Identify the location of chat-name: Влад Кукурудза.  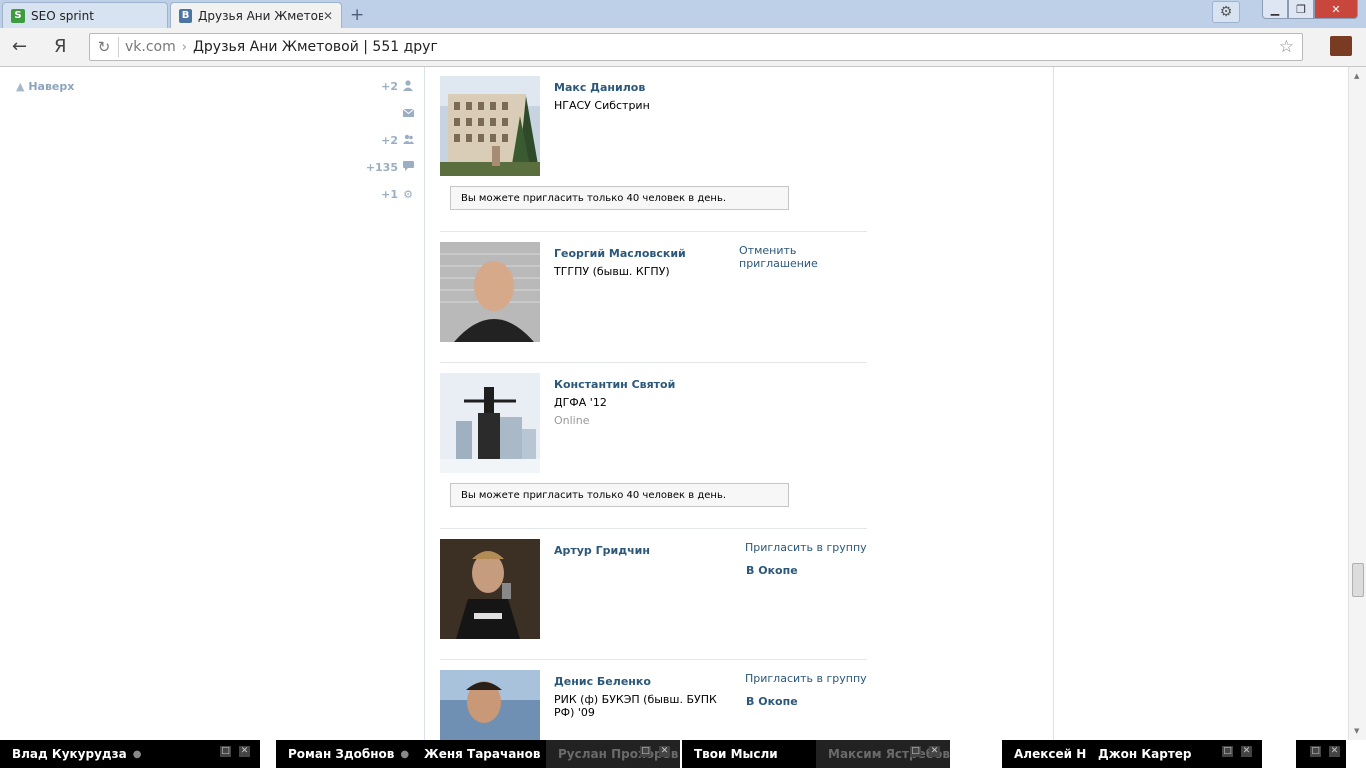
(69, 754).